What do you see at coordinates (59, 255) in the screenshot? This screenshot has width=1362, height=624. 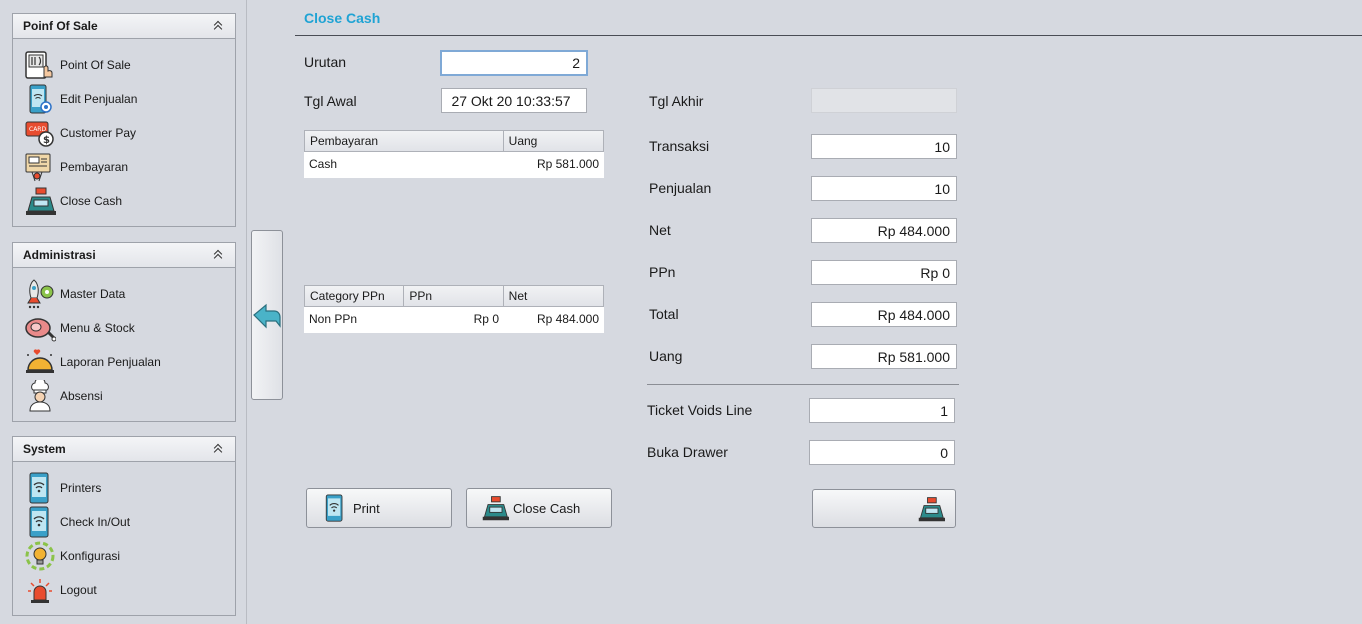 I see `panel-title: Administrasi` at bounding box center [59, 255].